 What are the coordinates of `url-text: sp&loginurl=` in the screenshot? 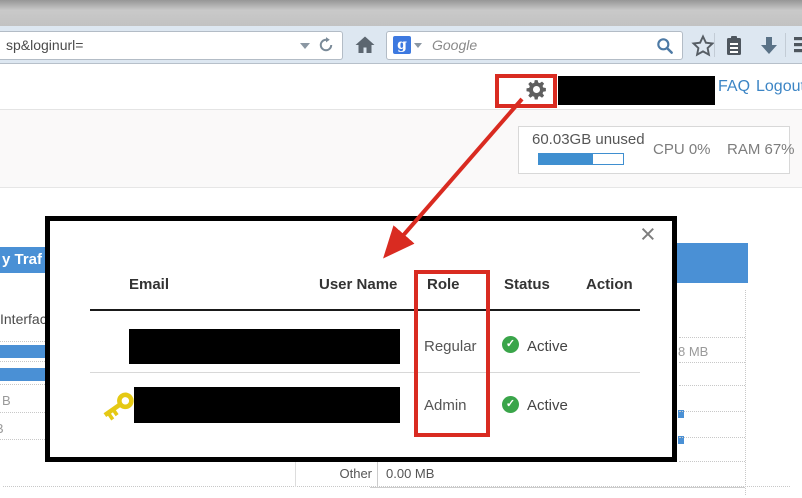 It's located at (44, 45).